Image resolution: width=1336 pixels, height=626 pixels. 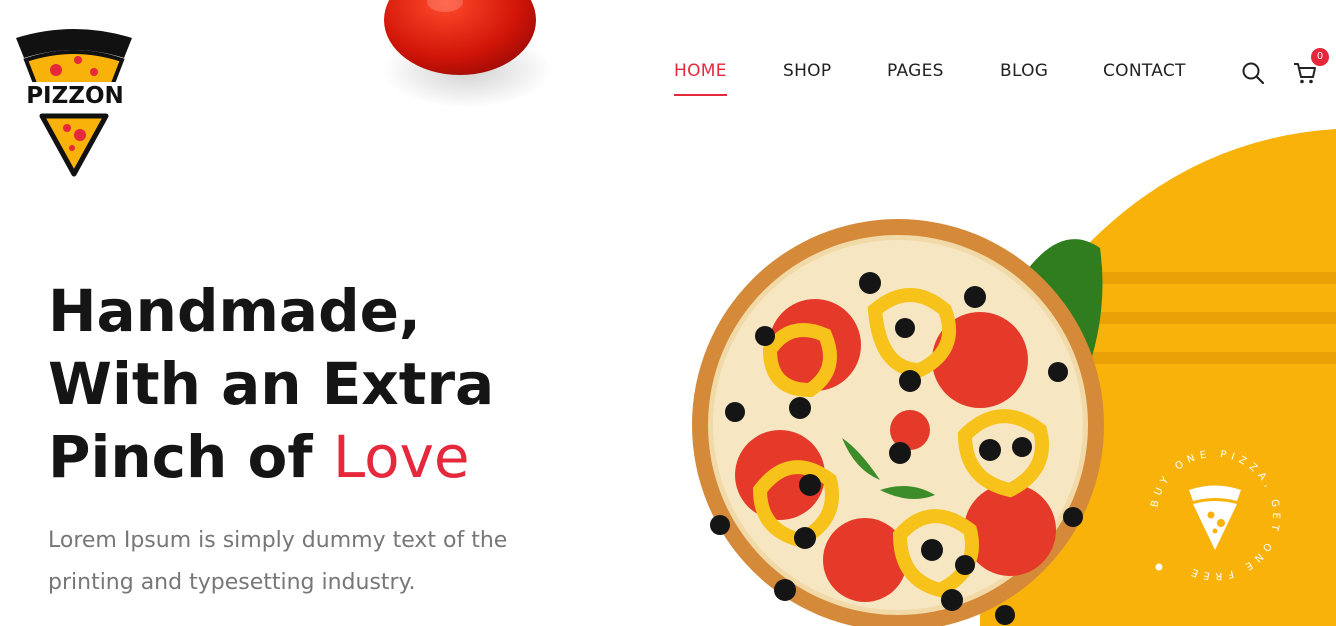 I want to click on hero-title-line-3: Pinch of, so click(x=190, y=457).